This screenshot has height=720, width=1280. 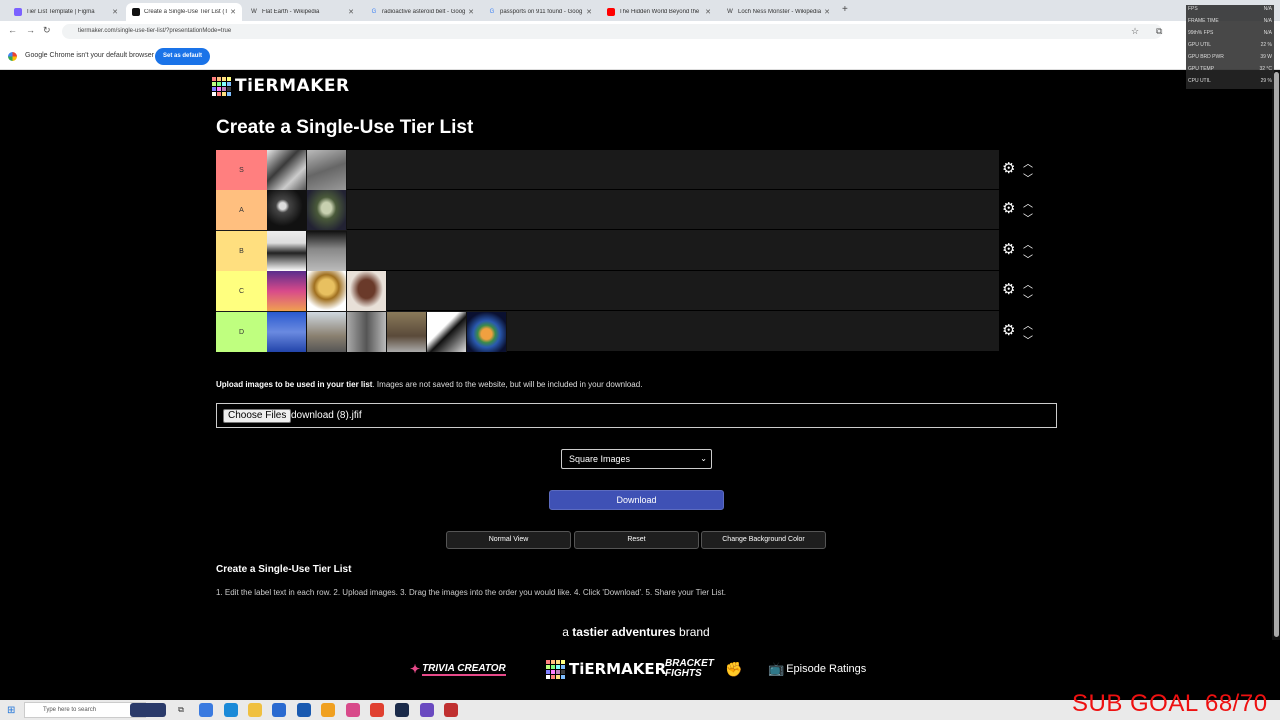 What do you see at coordinates (402, 710) in the screenshot?
I see `steam-icon` at bounding box center [402, 710].